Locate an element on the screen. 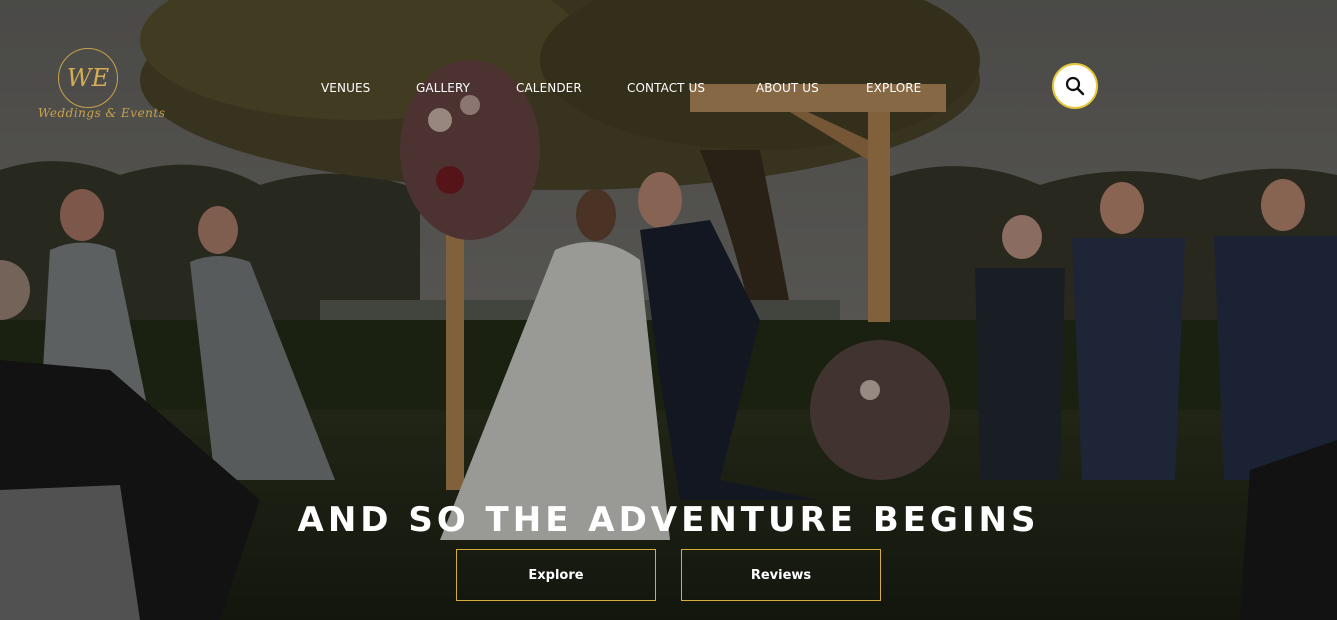 The height and width of the screenshot is (620, 1337). nav-item-explore: EXPLORE is located at coordinates (893, 88).